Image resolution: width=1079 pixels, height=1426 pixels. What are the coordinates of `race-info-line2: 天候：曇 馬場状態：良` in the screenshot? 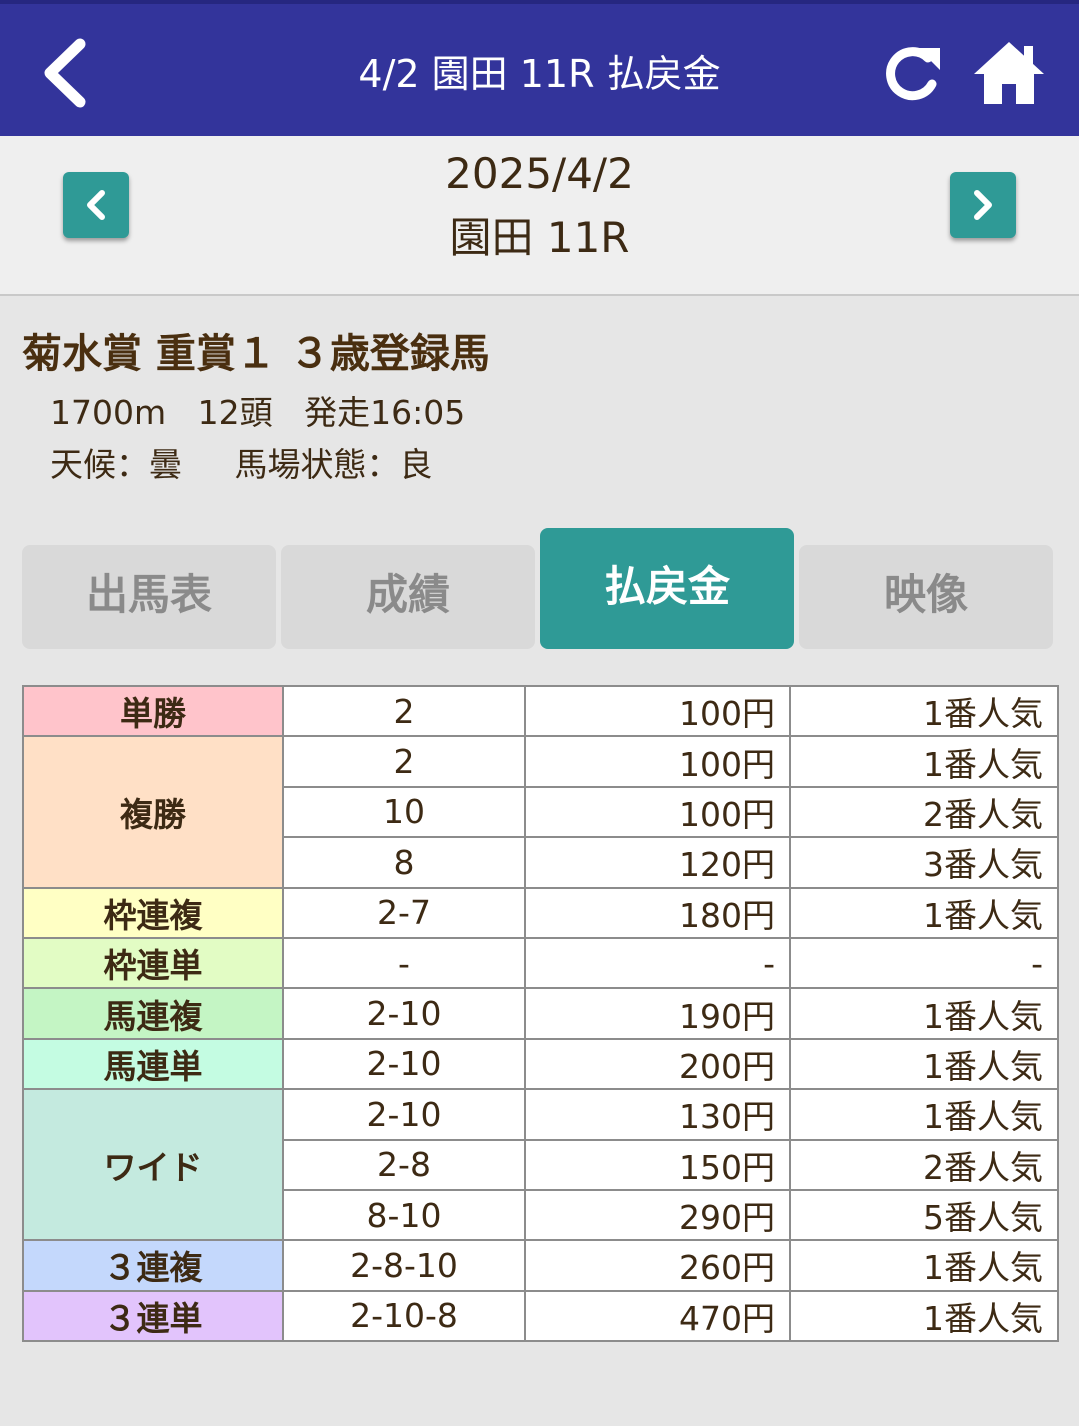 It's located at (241, 465).